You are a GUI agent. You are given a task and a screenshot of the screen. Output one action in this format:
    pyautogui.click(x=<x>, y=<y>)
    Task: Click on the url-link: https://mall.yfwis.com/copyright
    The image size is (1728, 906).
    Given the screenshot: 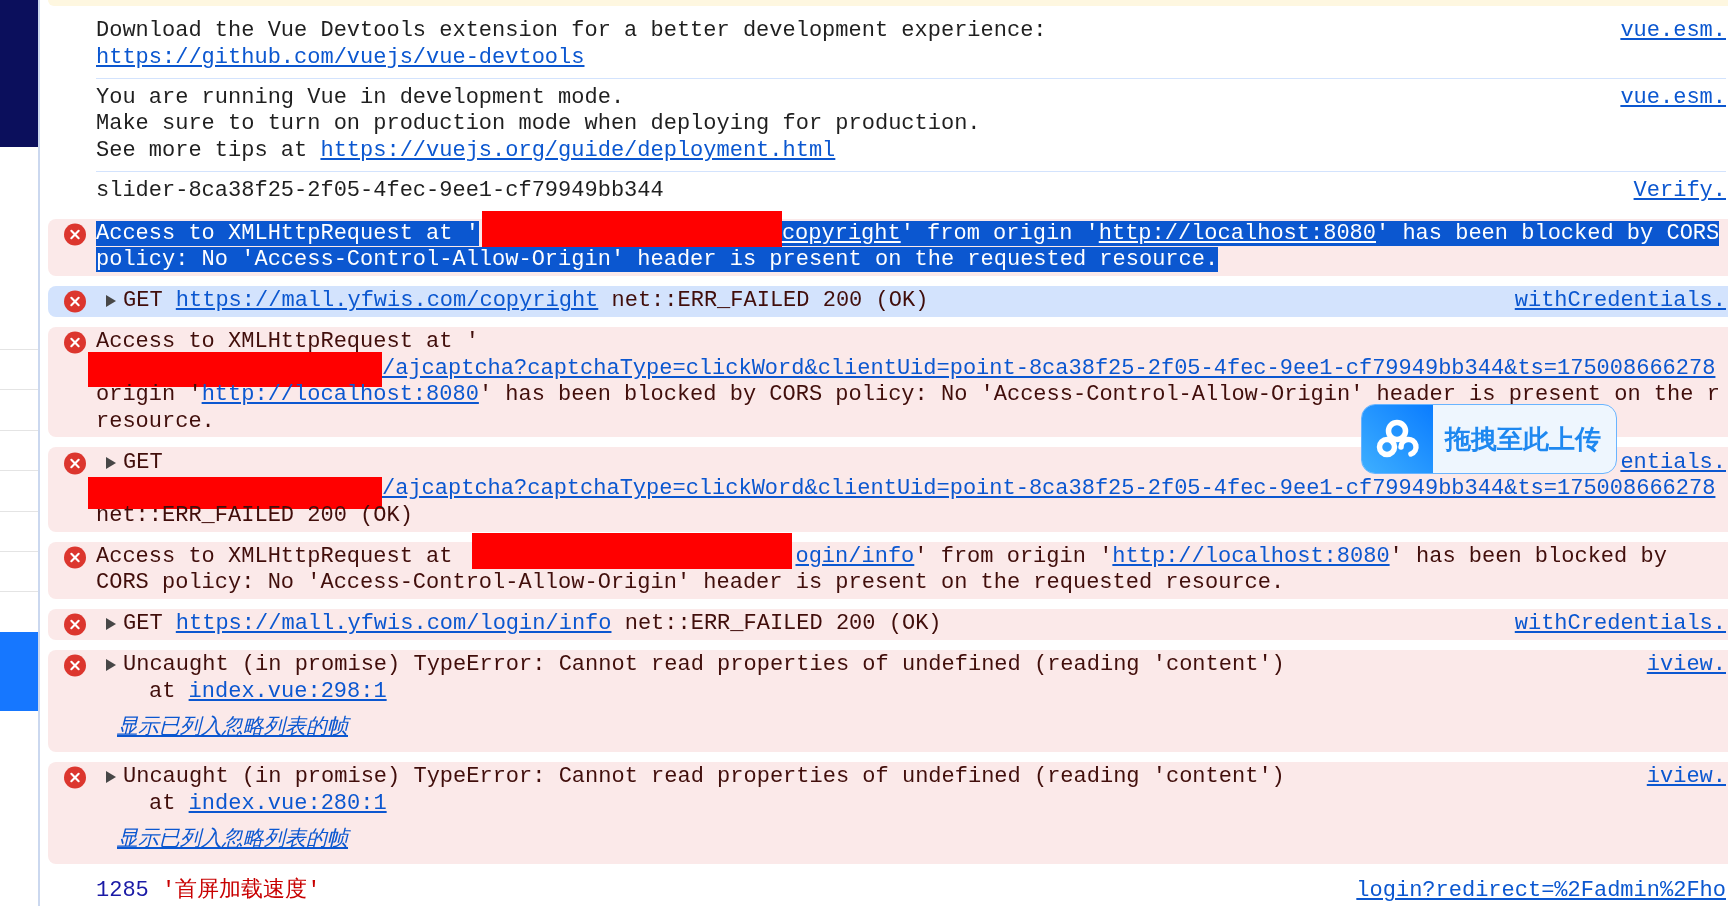 What is the action you would take?
    pyautogui.click(x=387, y=301)
    